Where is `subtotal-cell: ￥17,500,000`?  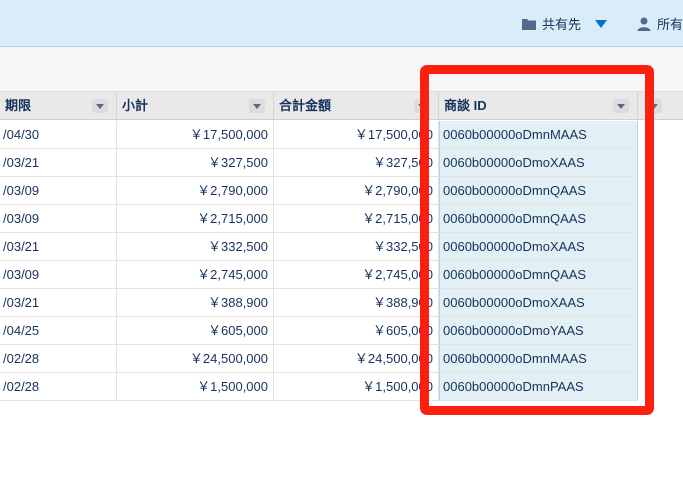 subtotal-cell: ￥17,500,000 is located at coordinates (195, 135).